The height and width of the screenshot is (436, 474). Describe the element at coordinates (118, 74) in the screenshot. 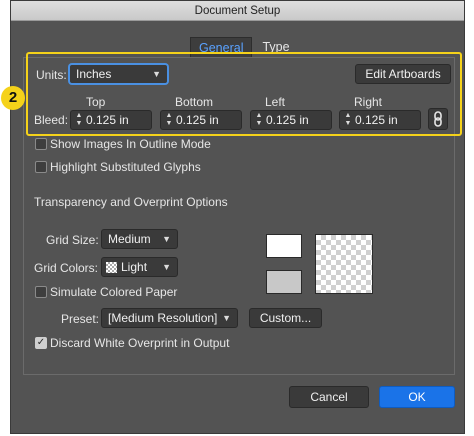

I see `units-select: Inches ▼` at that location.